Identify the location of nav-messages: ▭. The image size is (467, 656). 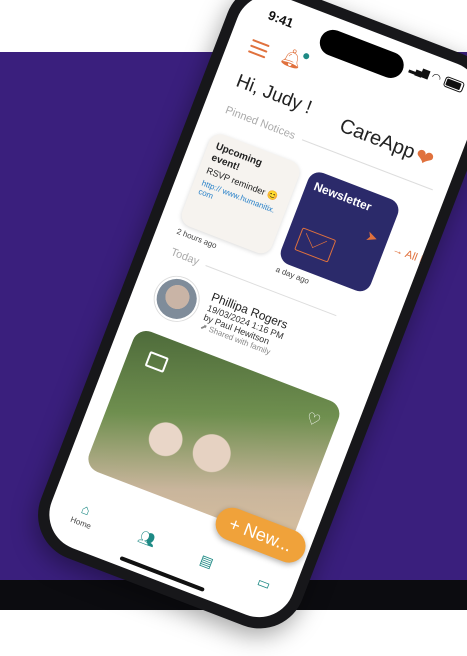
(264, 583).